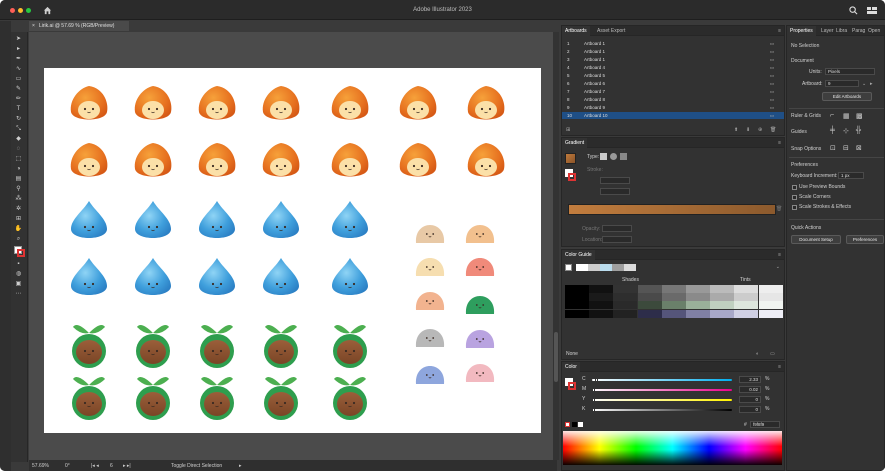 The width and height of the screenshot is (885, 471). Describe the element at coordinates (240, 466) in the screenshot. I see `status-arrow-icon: ▸` at that location.